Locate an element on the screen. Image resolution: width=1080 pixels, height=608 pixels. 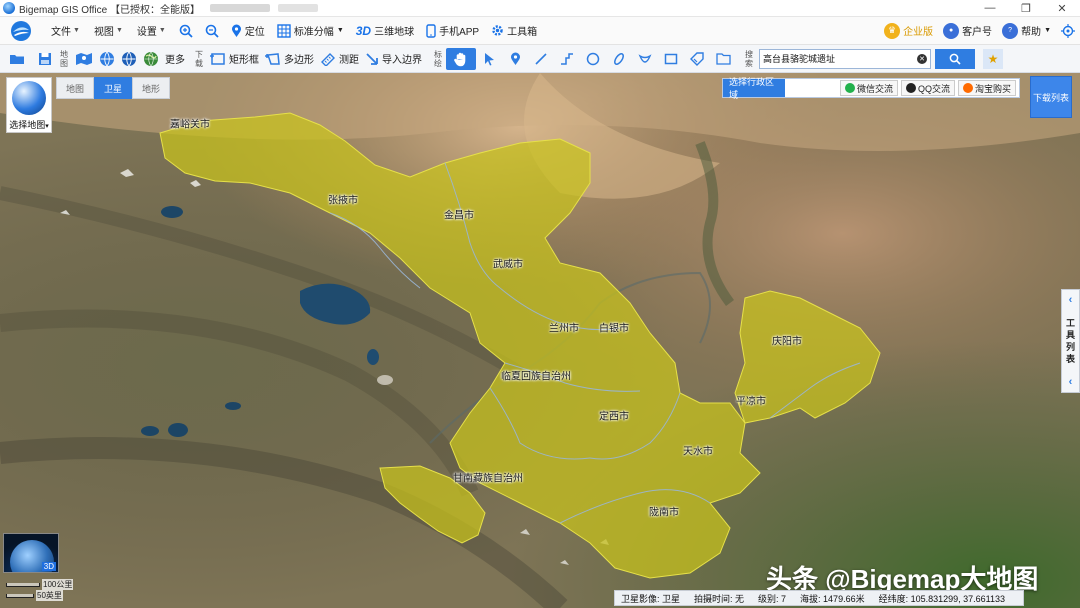
select-arrow-tool is located at coordinates (489, 59).